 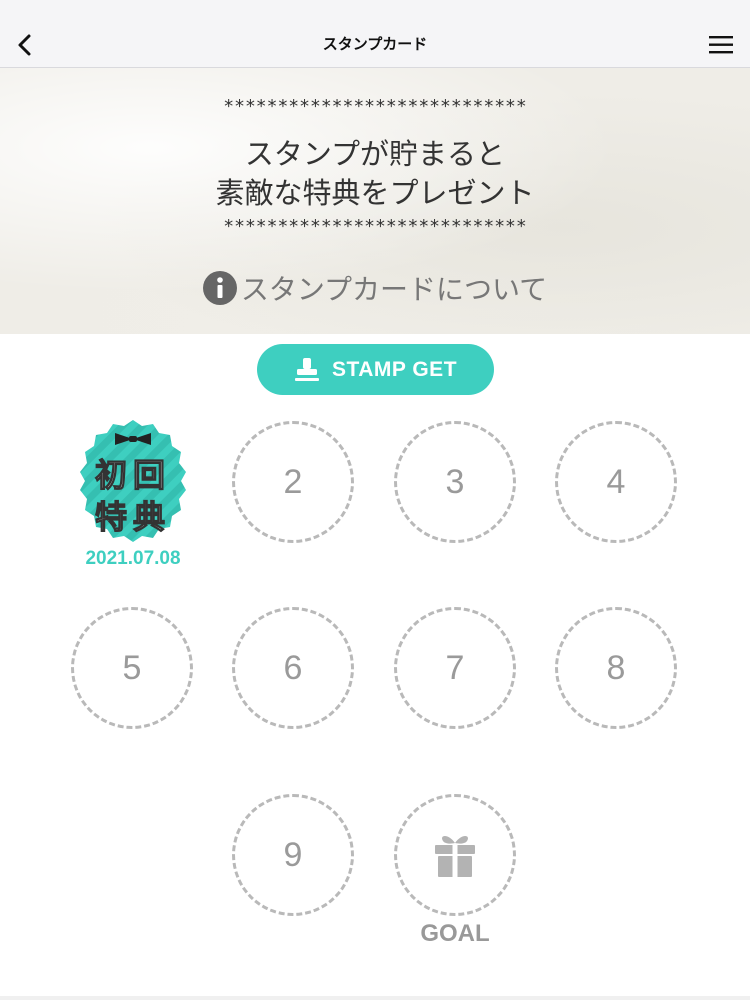 I want to click on goal-stamp-slot, so click(x=455, y=855).